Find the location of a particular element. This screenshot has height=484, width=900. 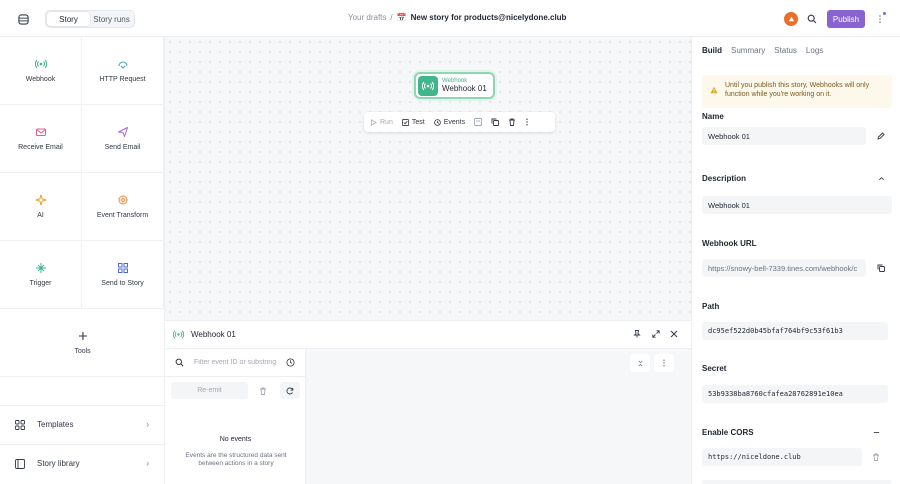

sidebar-toggle-icon is located at coordinates (23, 19).